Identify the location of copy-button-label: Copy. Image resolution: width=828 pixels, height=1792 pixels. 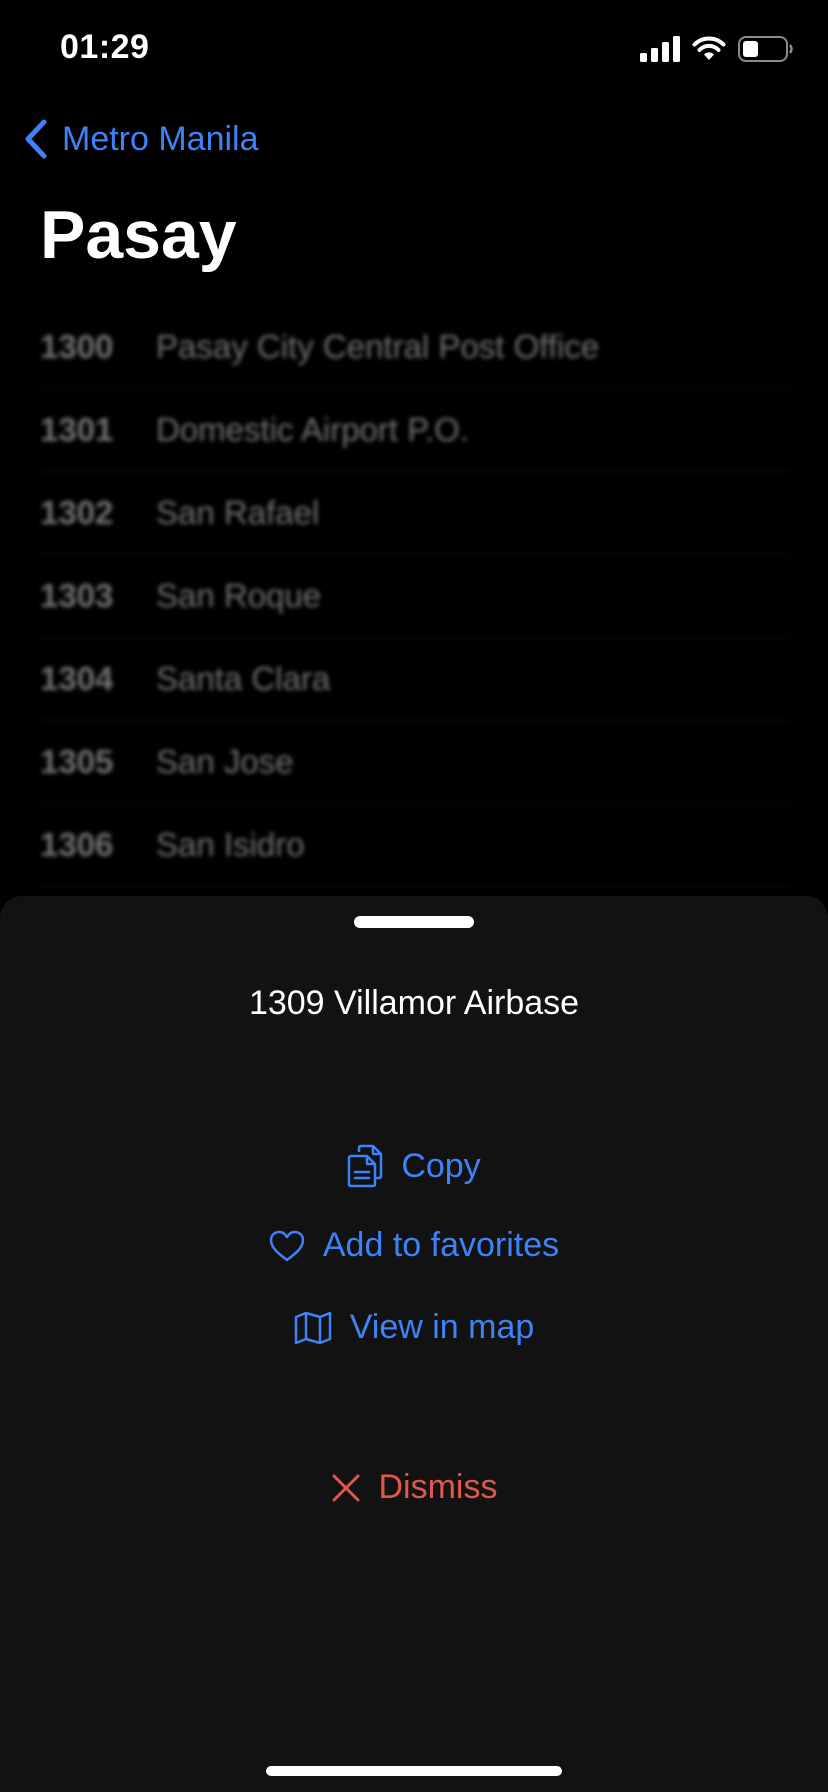
(441, 1165).